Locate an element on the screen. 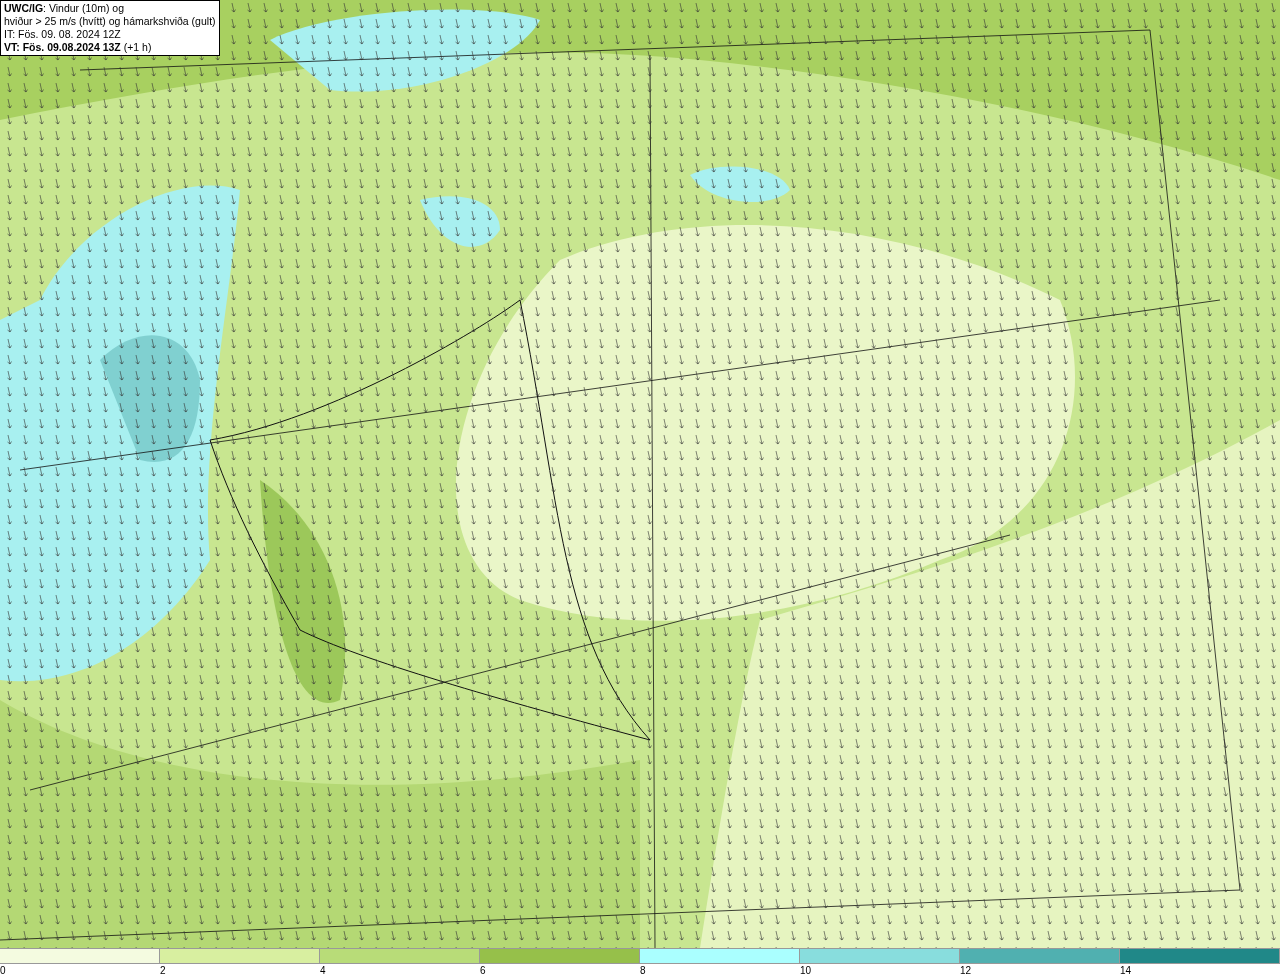 This screenshot has width=1280, height=978. colorbar-tick-label: 0 is located at coordinates (3, 971).